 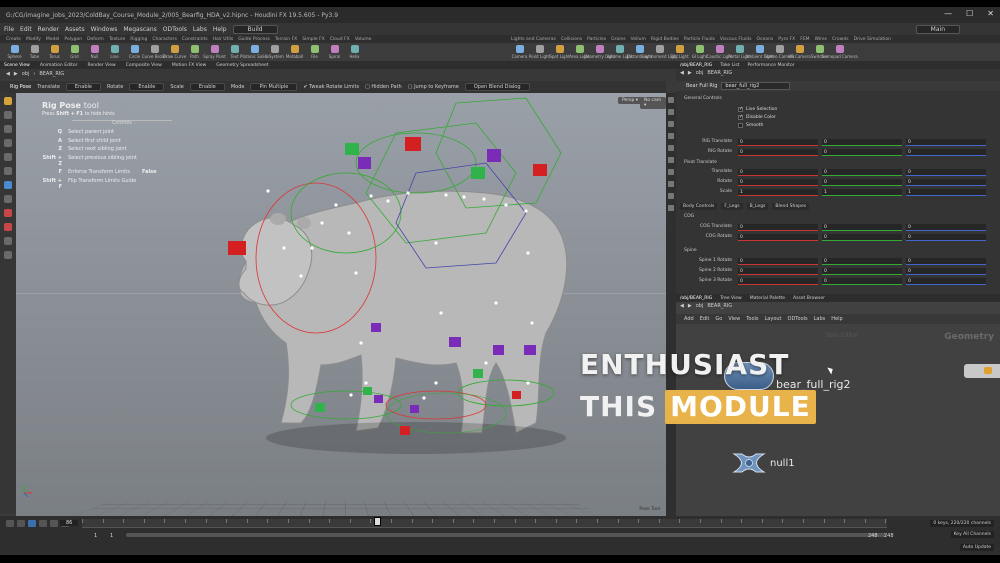 What do you see at coordinates (682, 73) in the screenshot?
I see `back-arrow-icon: ◀` at bounding box center [682, 73].